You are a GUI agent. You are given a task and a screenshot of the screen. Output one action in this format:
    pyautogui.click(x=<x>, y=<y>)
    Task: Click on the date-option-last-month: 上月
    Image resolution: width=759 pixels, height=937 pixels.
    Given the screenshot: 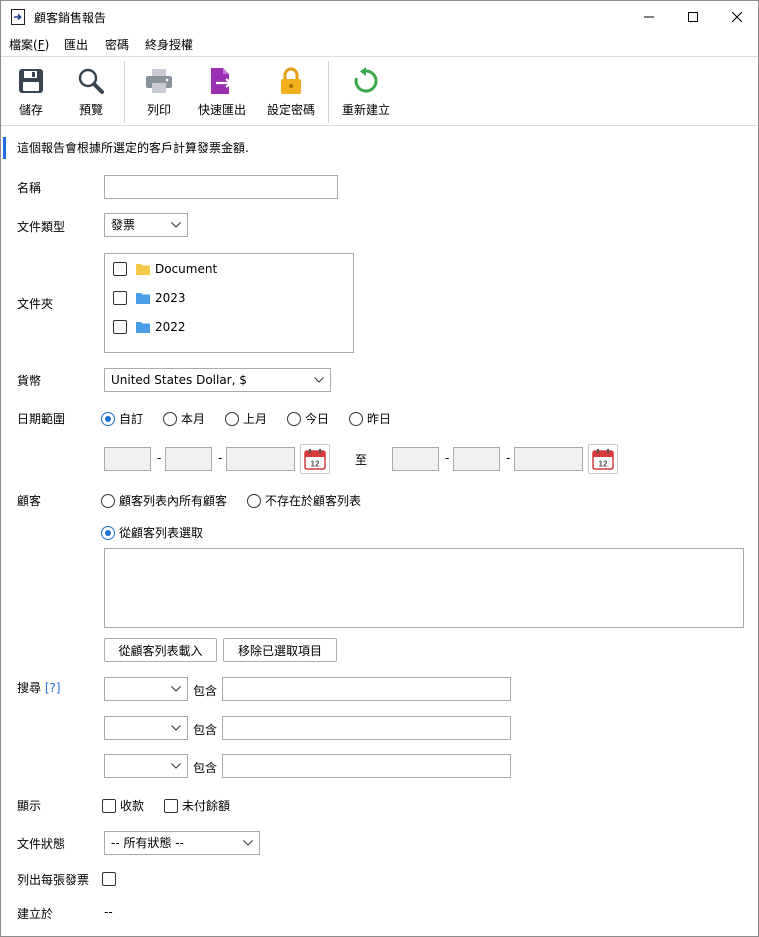 What is the action you would take?
    pyautogui.click(x=246, y=418)
    